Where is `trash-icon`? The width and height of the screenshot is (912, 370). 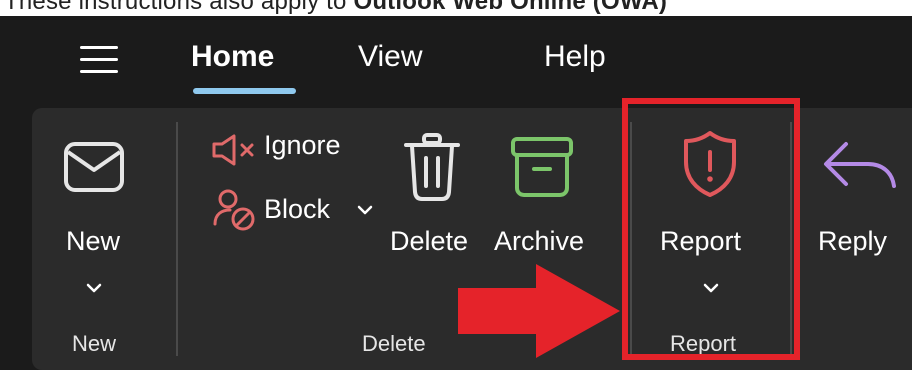 trash-icon is located at coordinates (432, 167).